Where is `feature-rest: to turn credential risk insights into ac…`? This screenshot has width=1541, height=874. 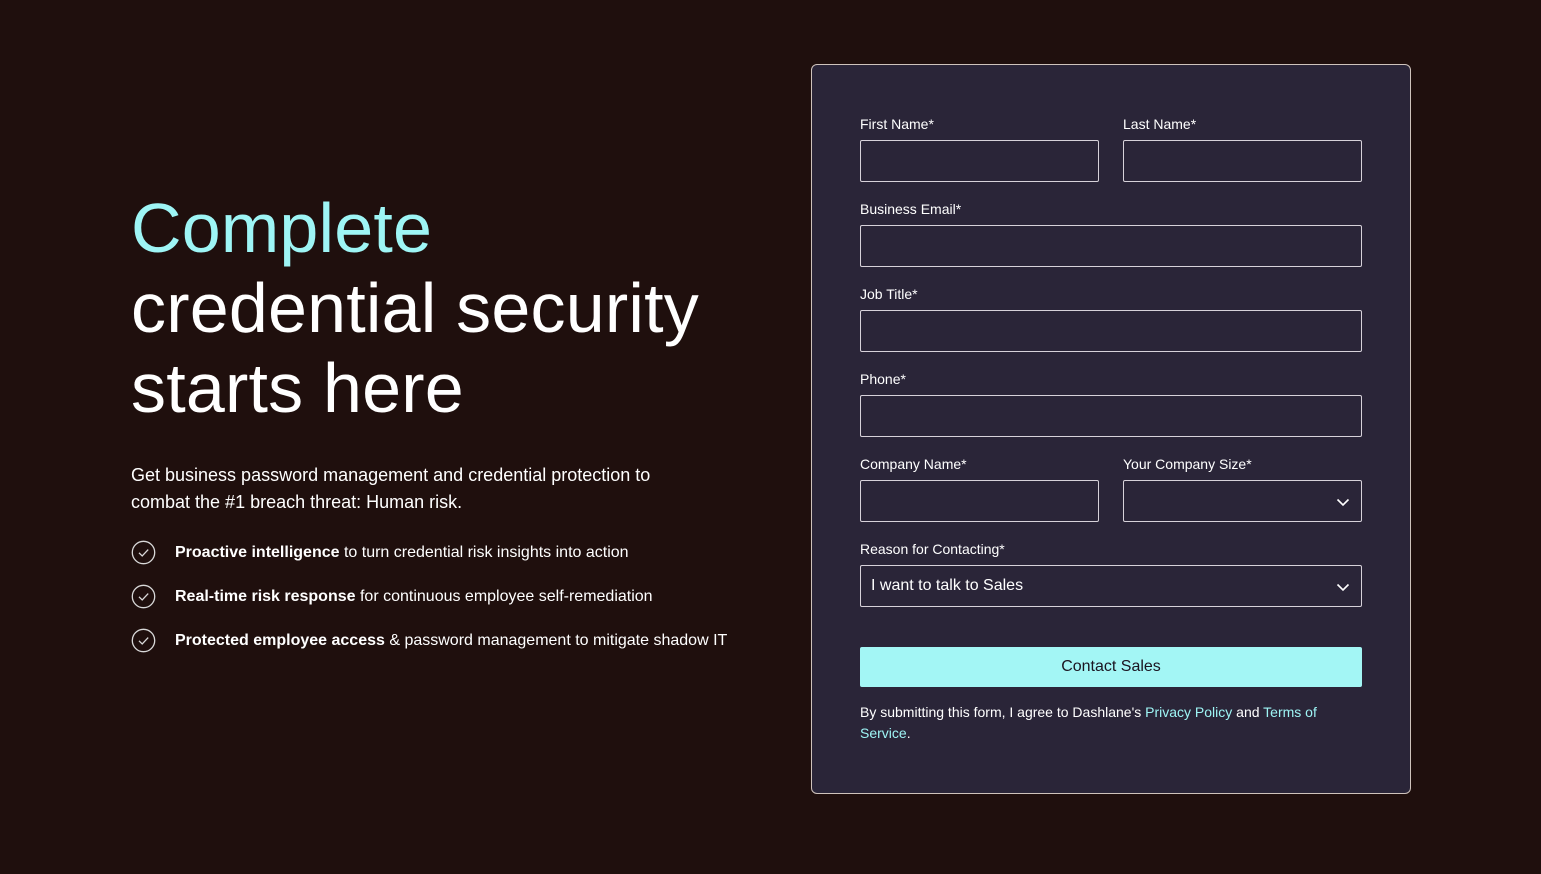 feature-rest: to turn credential risk insights into ac… is located at coordinates (484, 552).